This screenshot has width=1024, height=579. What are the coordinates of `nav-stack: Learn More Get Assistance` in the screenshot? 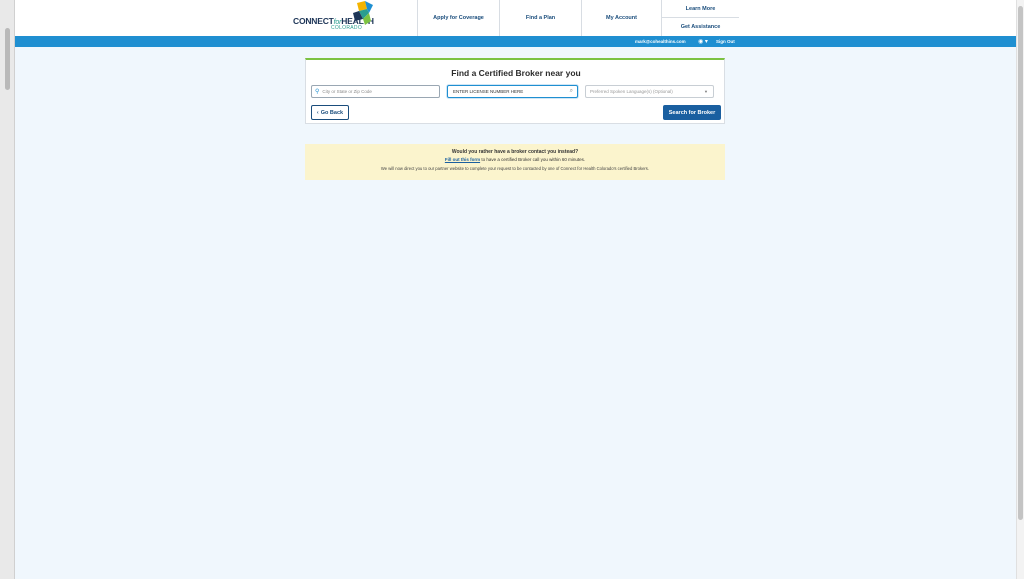 It's located at (700, 18).